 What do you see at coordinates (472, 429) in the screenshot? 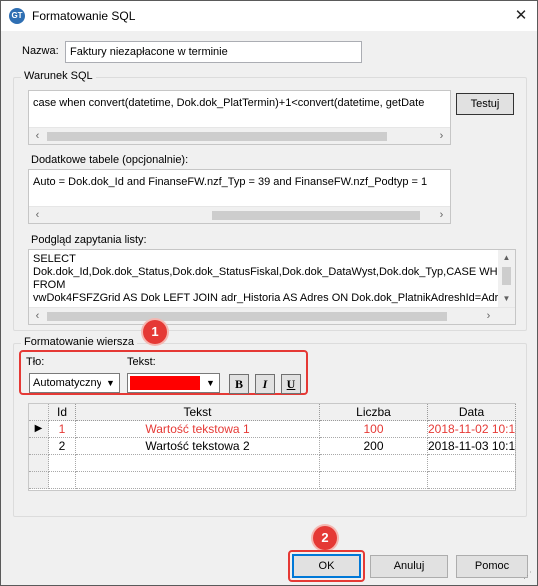
I see `cell-date: 2018-11-02 10:14:` at bounding box center [472, 429].